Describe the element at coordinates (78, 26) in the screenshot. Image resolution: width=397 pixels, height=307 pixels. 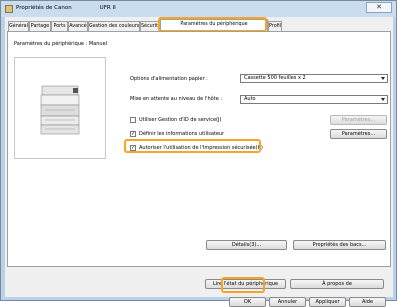
I see `tab-advanced: Avancé` at that location.